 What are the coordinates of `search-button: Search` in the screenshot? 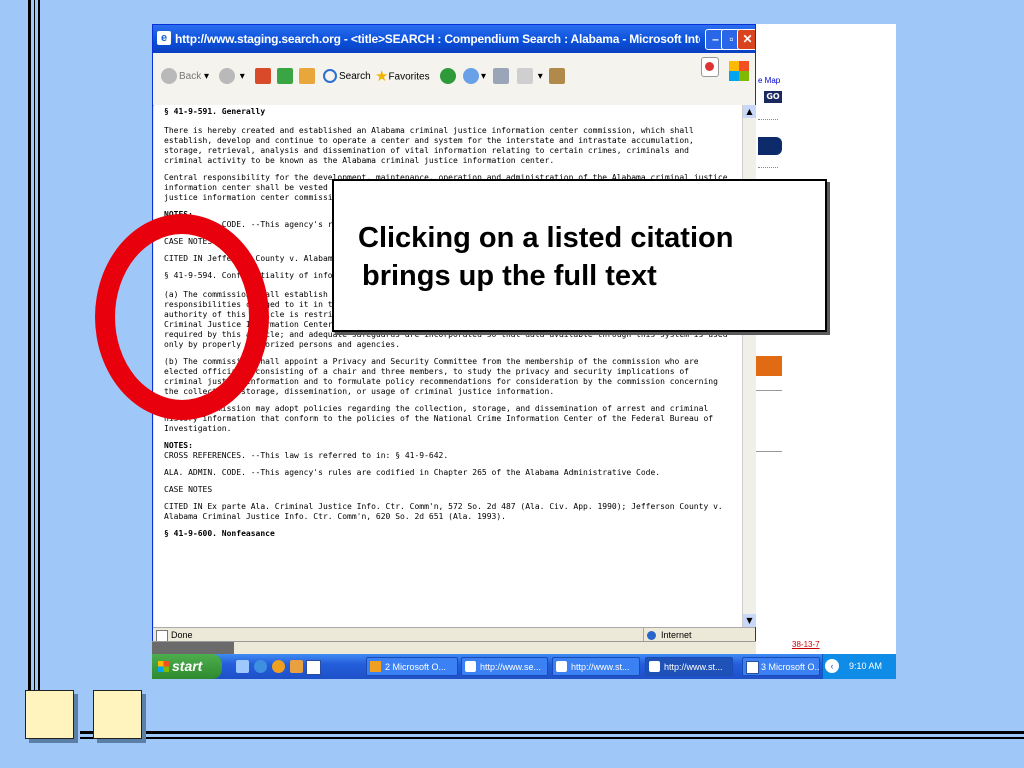 It's located at (347, 77).